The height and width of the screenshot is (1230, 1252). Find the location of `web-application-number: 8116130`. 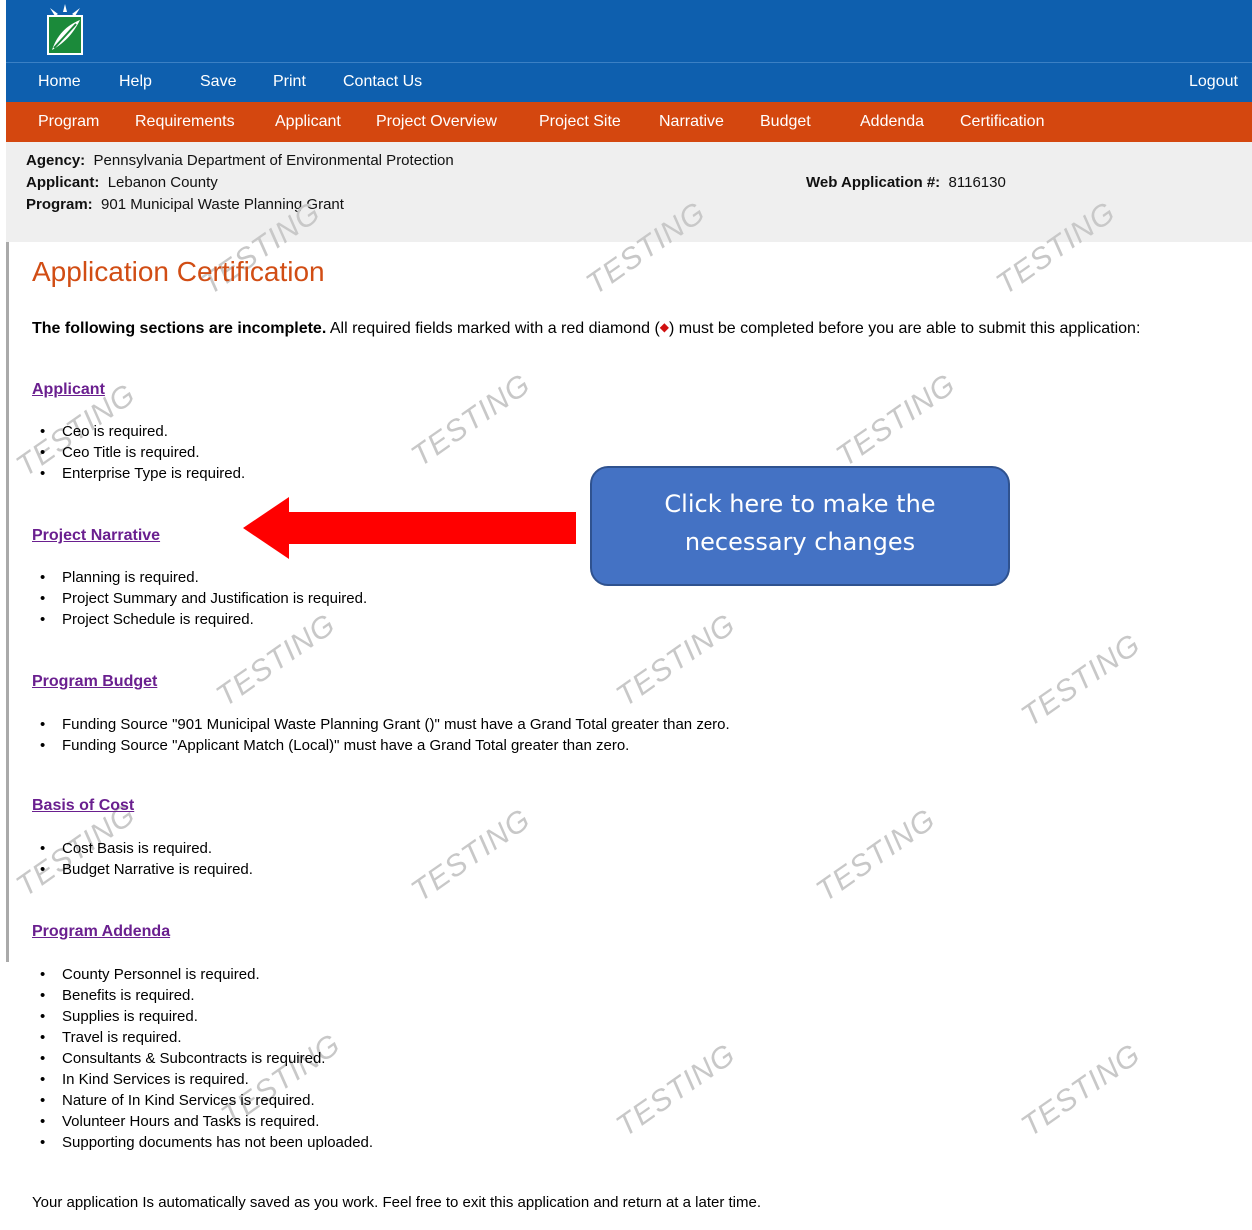

web-application-number: 8116130 is located at coordinates (977, 182).